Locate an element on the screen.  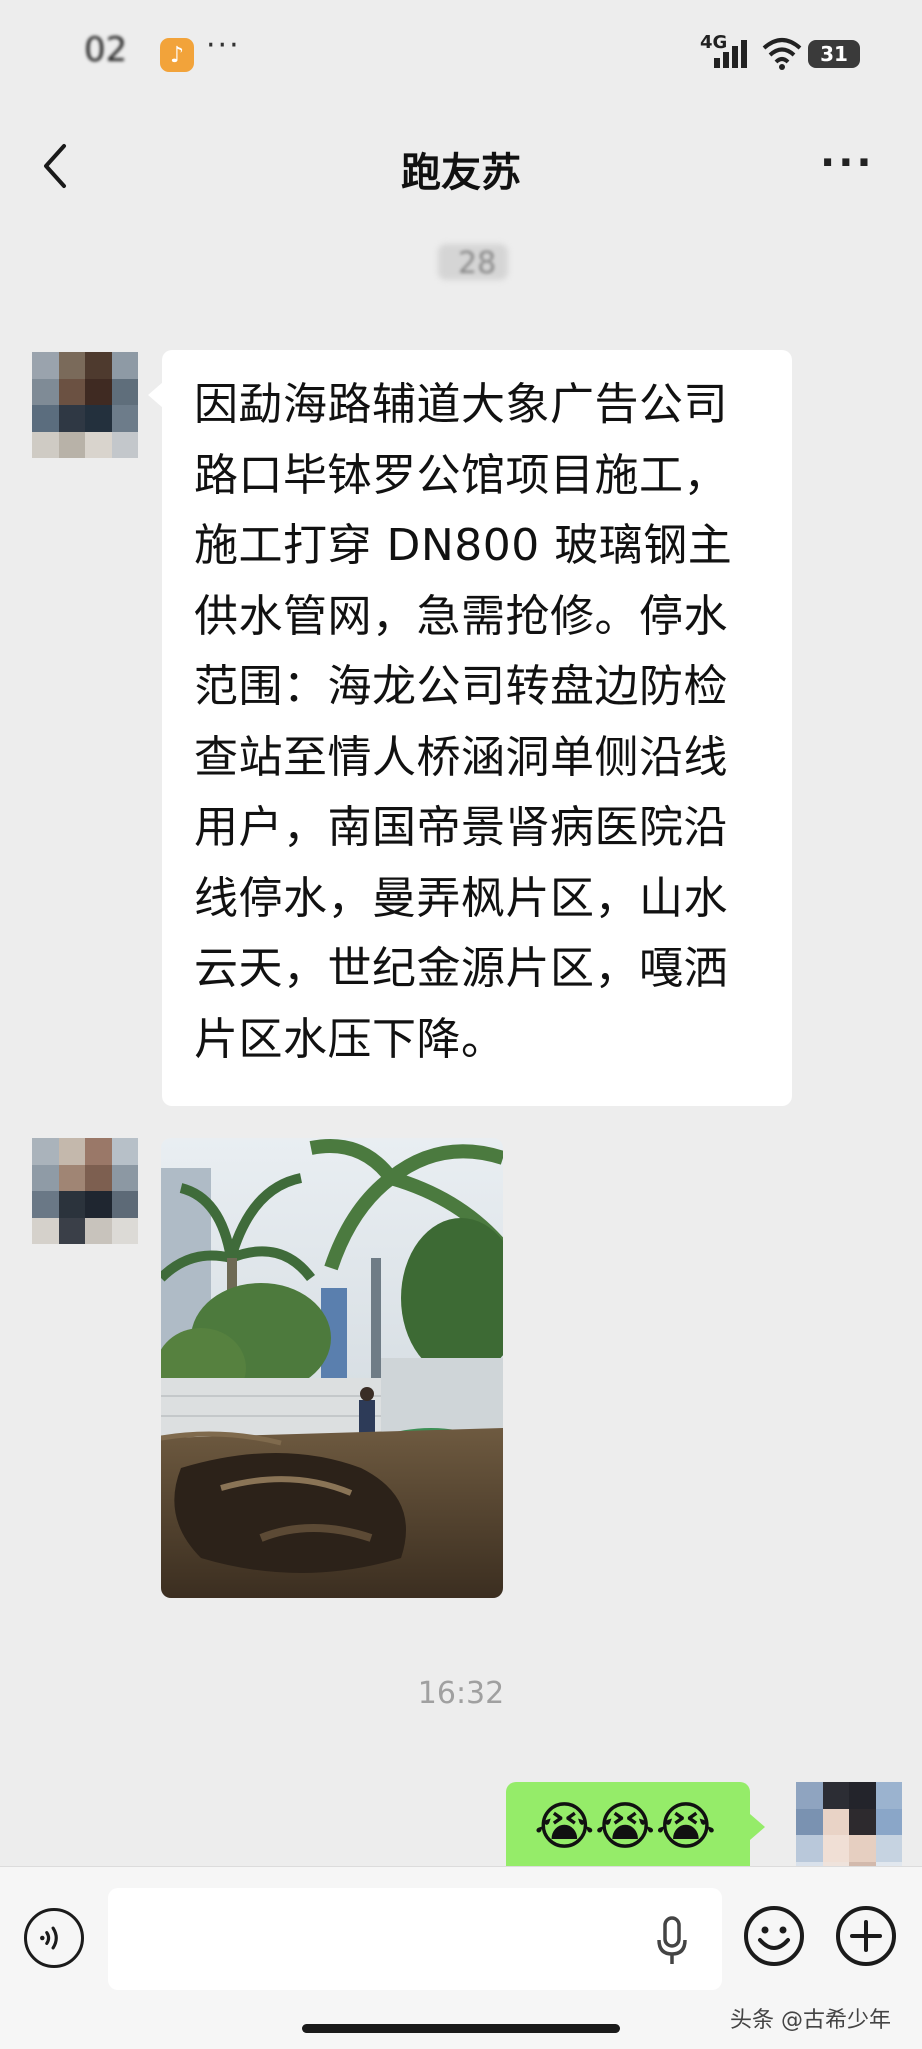
signal-icon is located at coordinates (730, 54).